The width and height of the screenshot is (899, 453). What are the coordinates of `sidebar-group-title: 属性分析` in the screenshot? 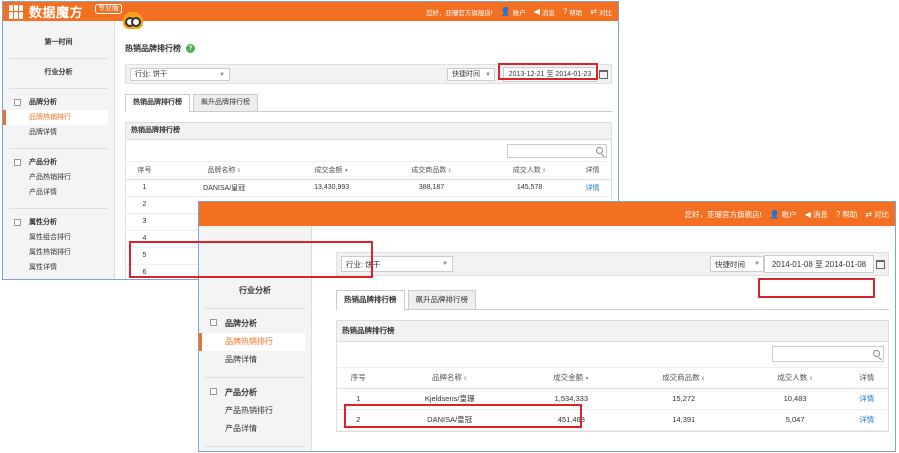 It's located at (58, 222).